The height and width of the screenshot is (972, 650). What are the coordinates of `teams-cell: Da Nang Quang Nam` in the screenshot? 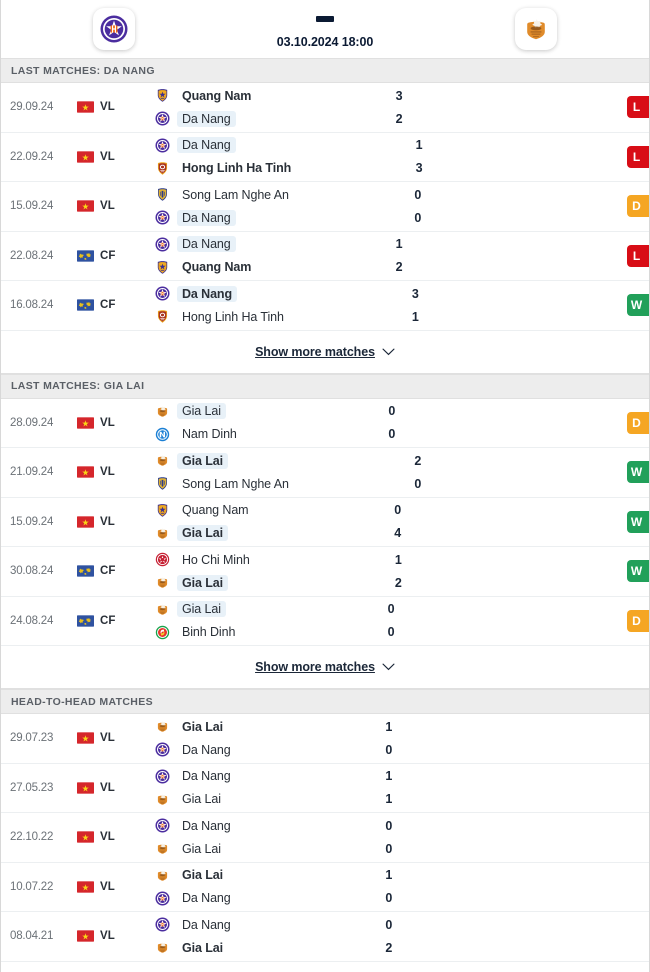 It's located at (266, 256).